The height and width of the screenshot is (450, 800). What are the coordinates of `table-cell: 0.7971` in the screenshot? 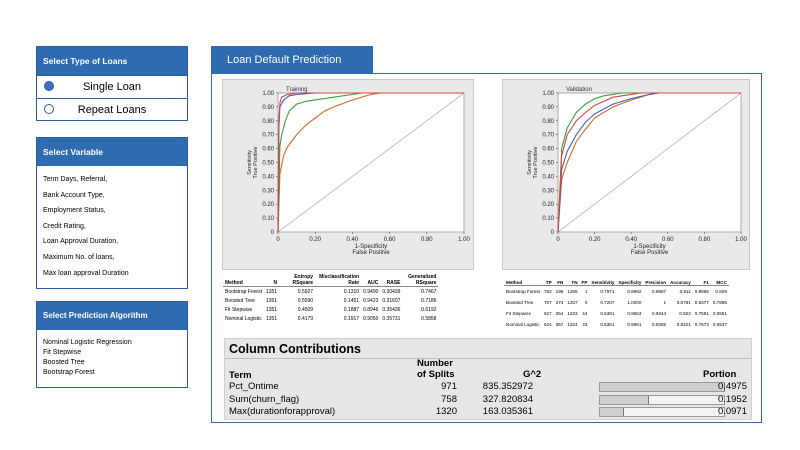 It's located at (607, 291).